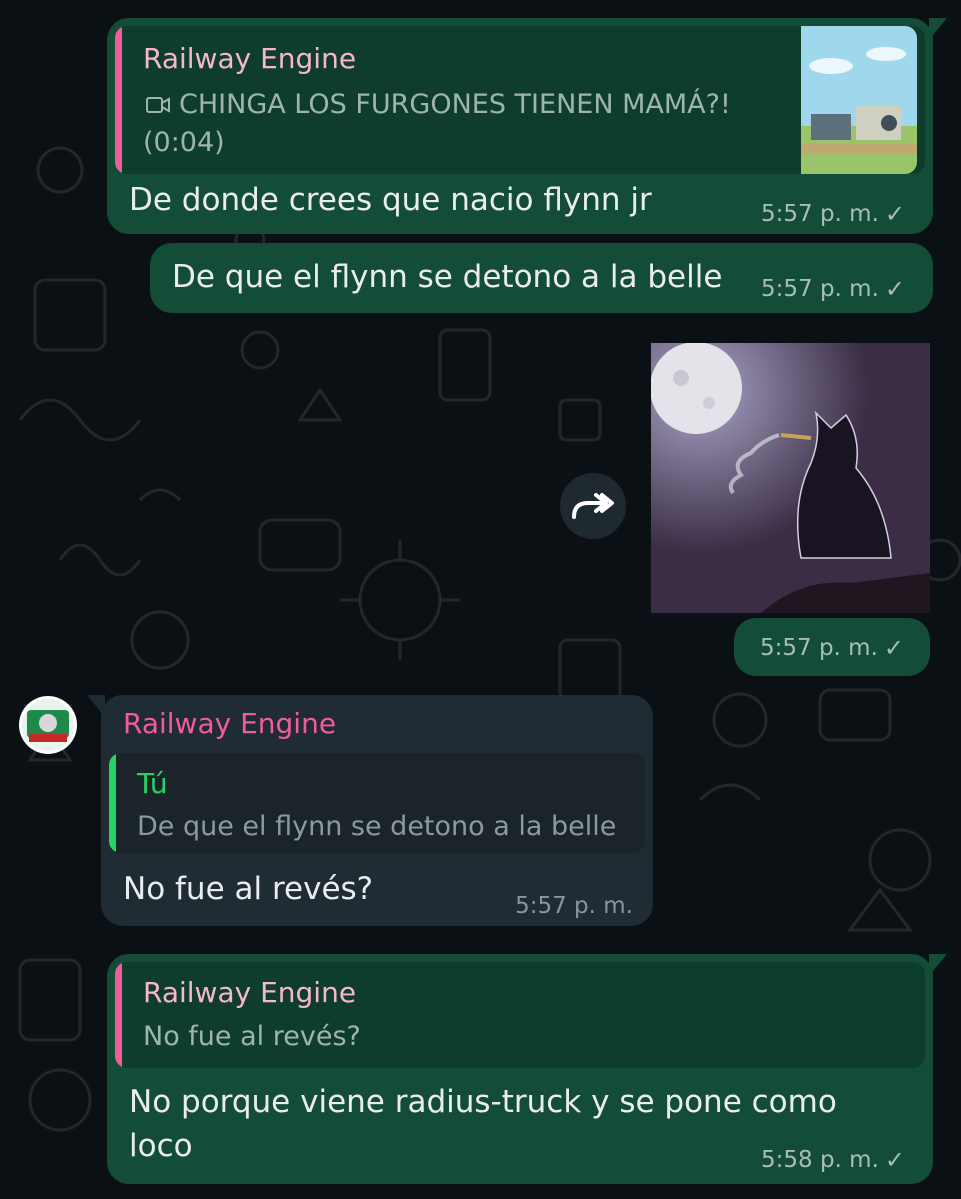 This screenshot has height=1199, width=961. I want to click on green-train-avatar-icon, so click(48, 725).